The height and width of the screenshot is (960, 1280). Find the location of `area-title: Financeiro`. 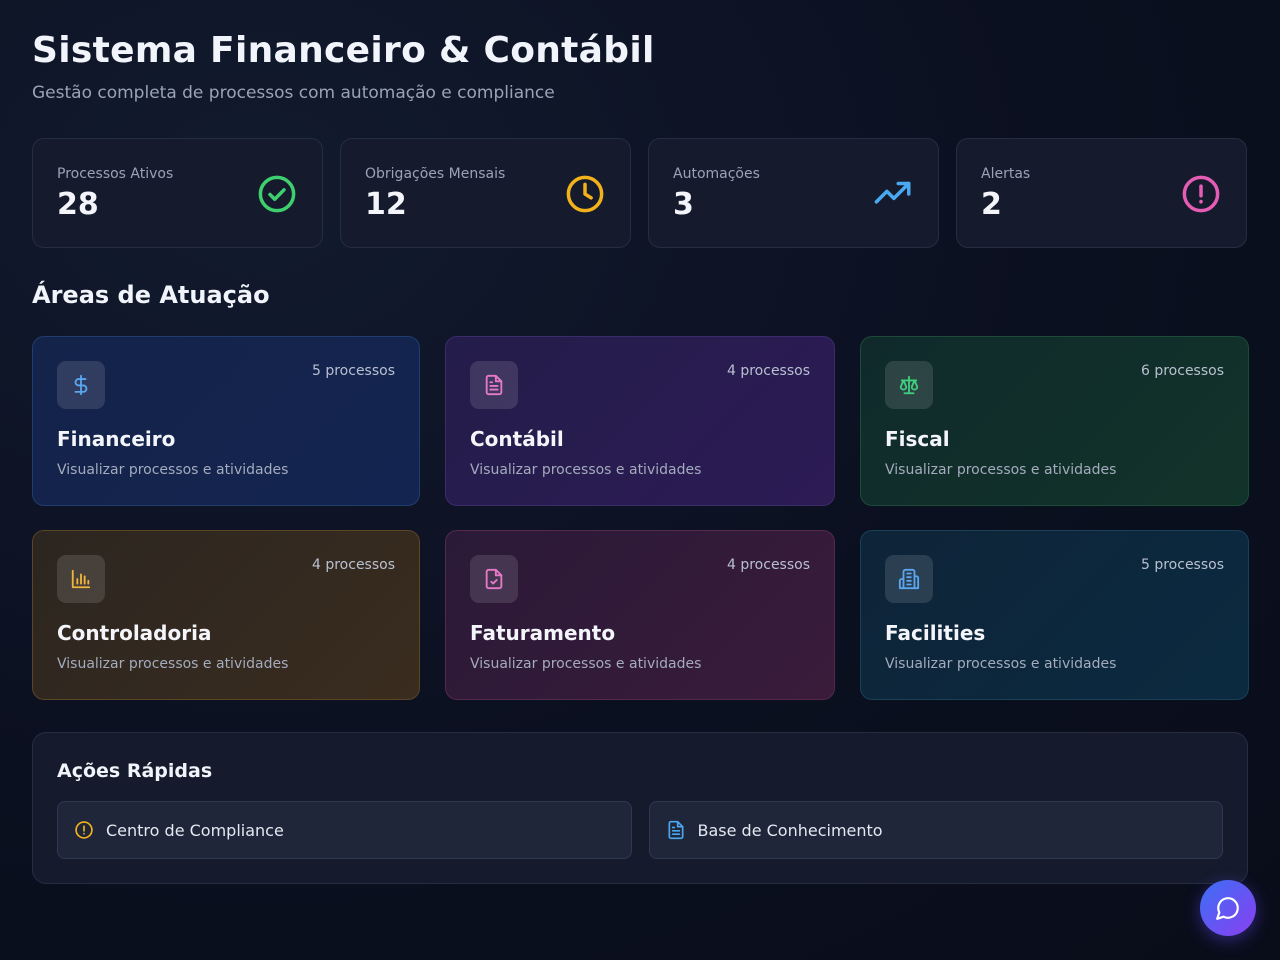

area-title: Financeiro is located at coordinates (116, 439).